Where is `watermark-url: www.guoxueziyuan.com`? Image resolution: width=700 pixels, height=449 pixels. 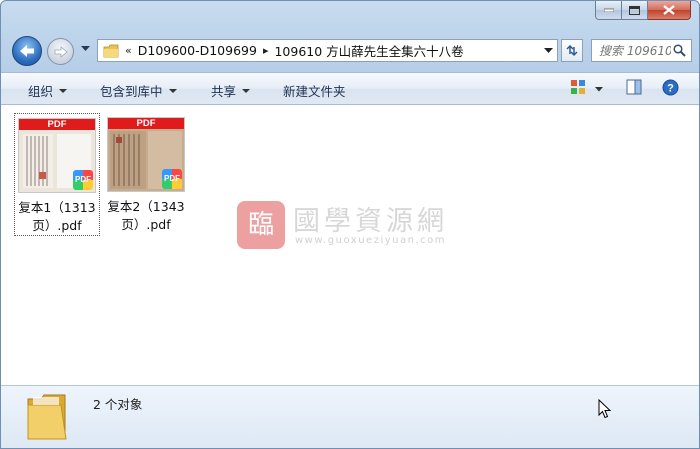
watermark-url: www.guoxueziyuan.com is located at coordinates (370, 240).